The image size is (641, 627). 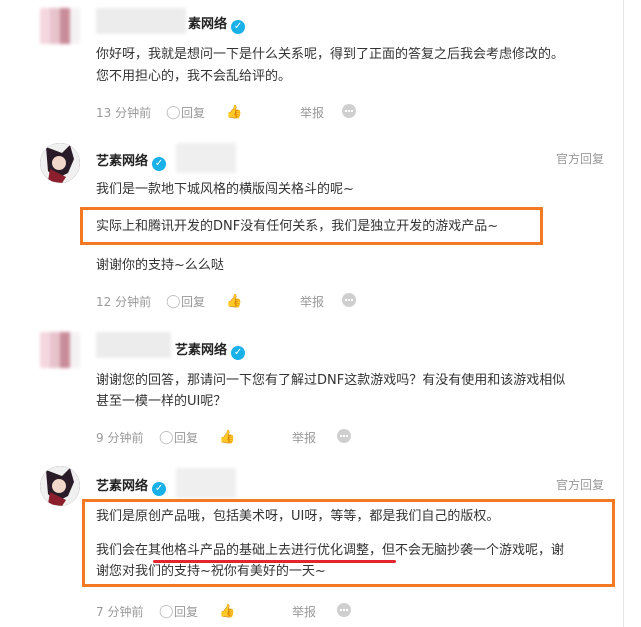 I want to click on comment-text-line: 甚至一模一样的UI呢？, so click(x=161, y=401).